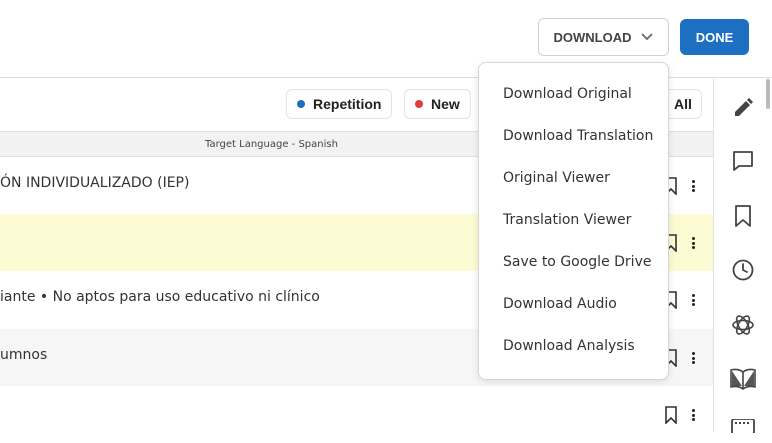  I want to click on done-button: DONE, so click(714, 37).